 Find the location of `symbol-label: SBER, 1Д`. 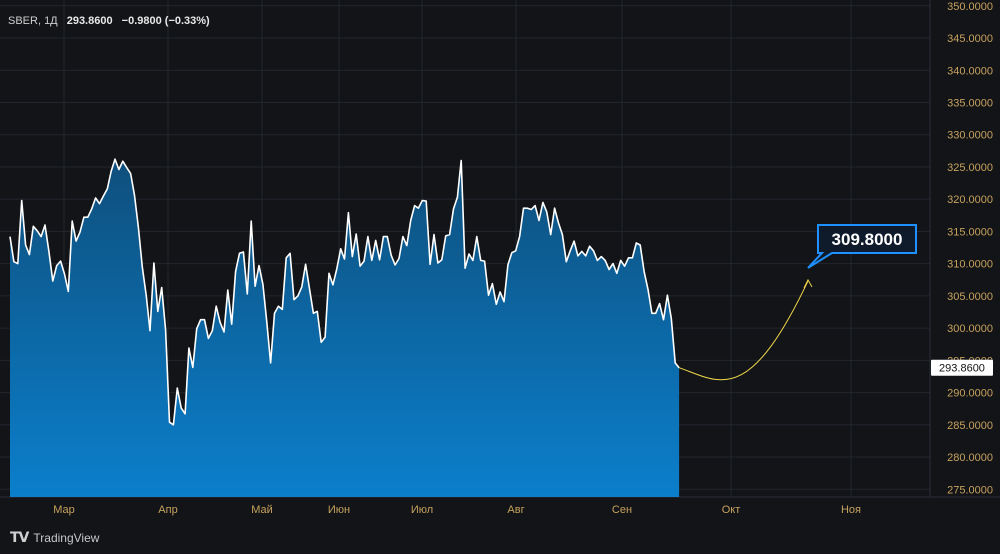

symbol-label: SBER, 1Д is located at coordinates (33, 21).